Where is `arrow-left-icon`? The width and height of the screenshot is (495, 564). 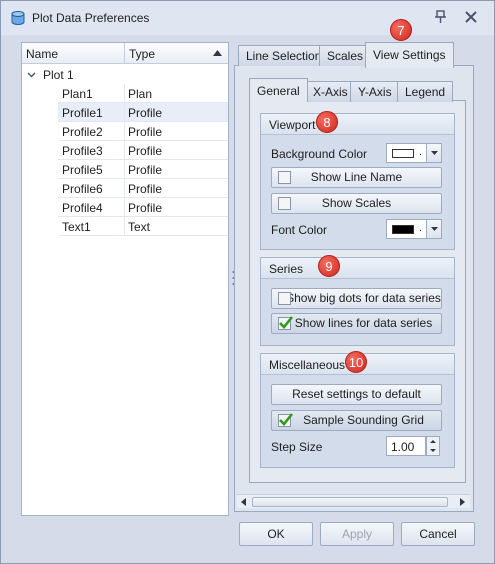
arrow-left-icon is located at coordinates (244, 502).